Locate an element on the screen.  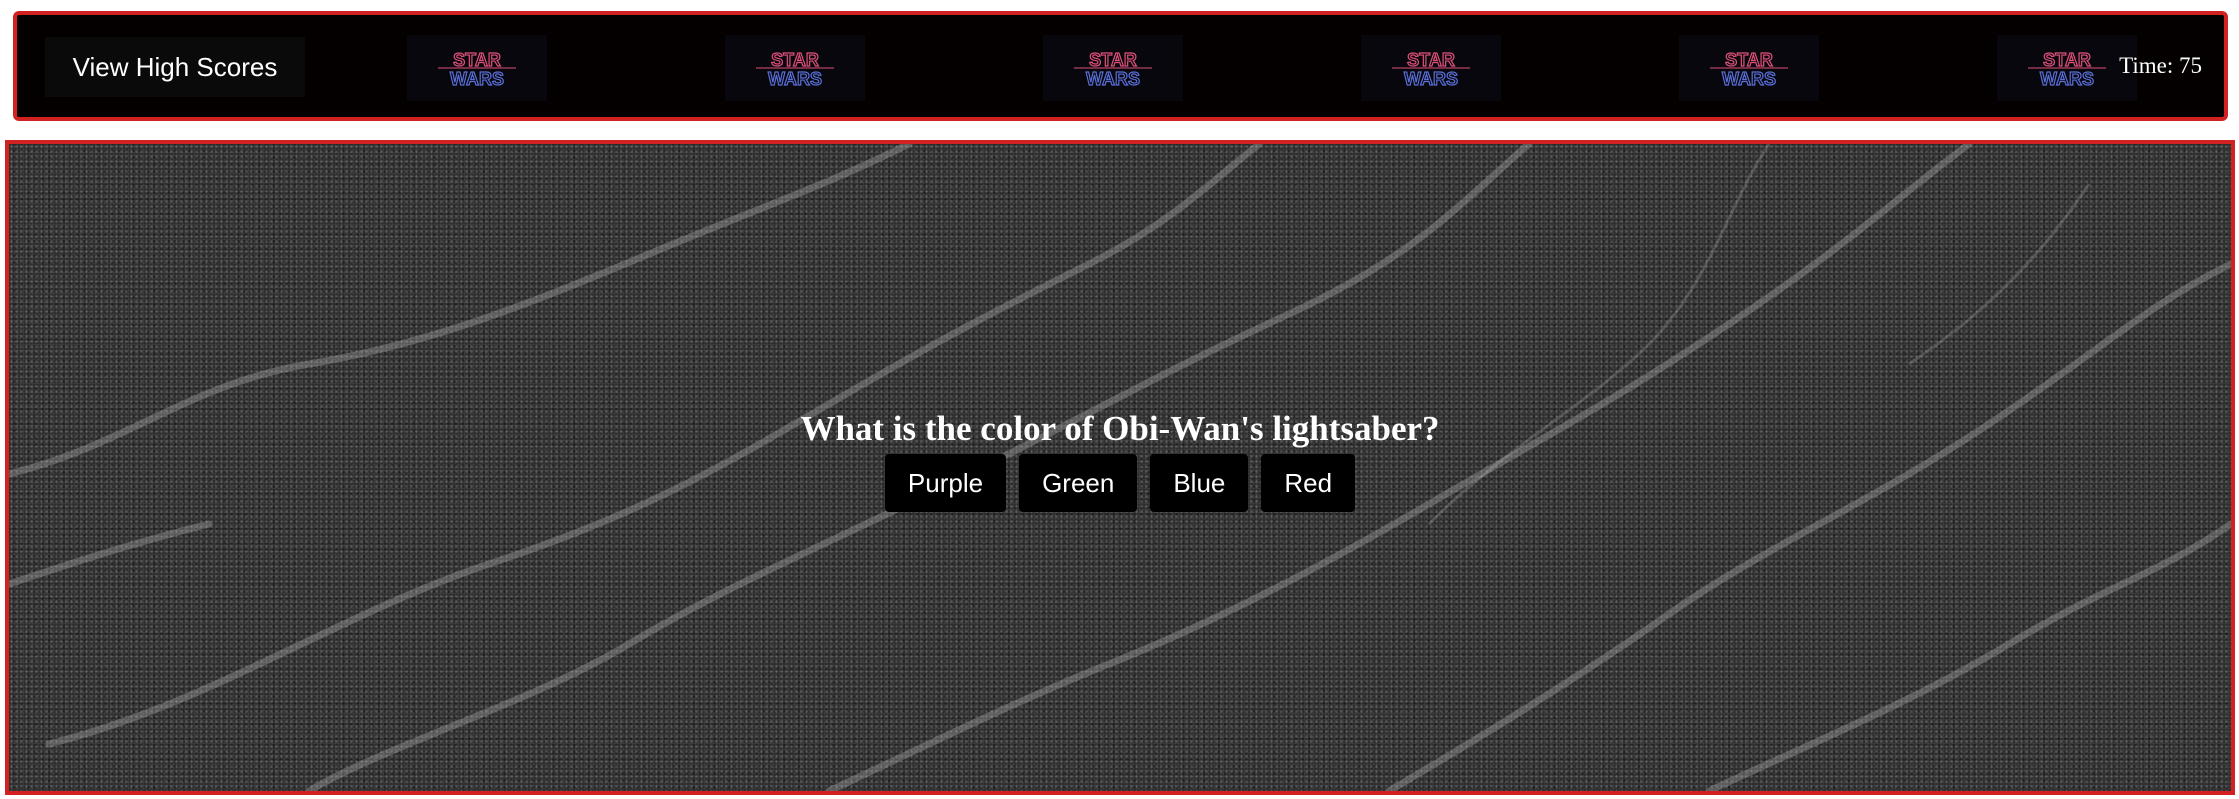
answer-blue-button: Blue is located at coordinates (1199, 483).